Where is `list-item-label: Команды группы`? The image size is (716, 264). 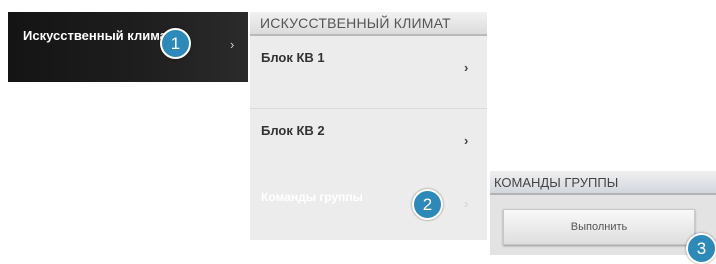 list-item-label: Команды группы is located at coordinates (312, 197).